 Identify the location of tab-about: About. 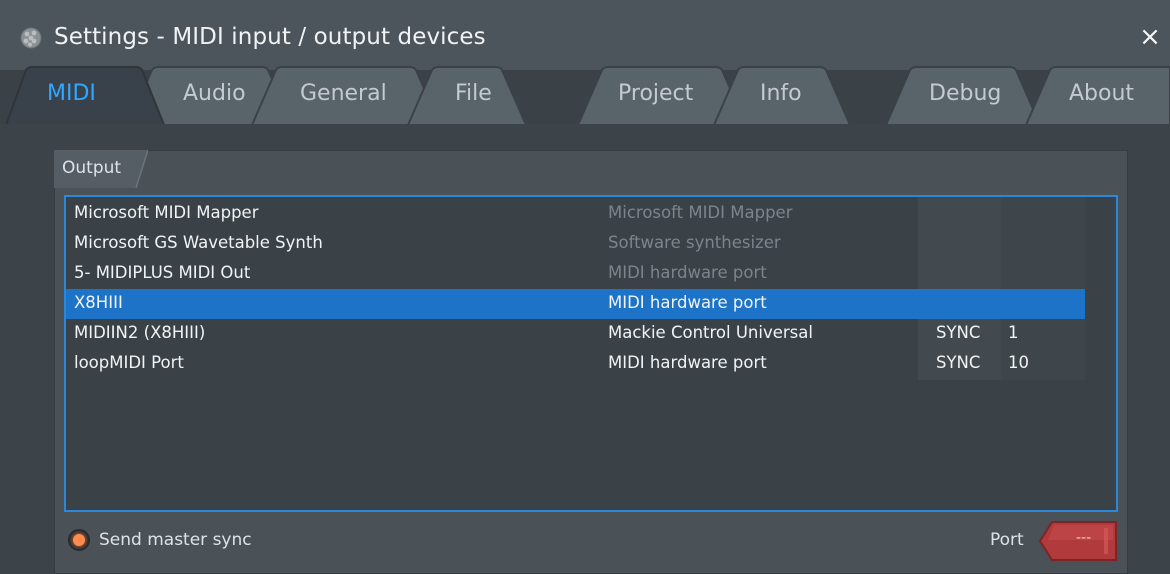
(1101, 93).